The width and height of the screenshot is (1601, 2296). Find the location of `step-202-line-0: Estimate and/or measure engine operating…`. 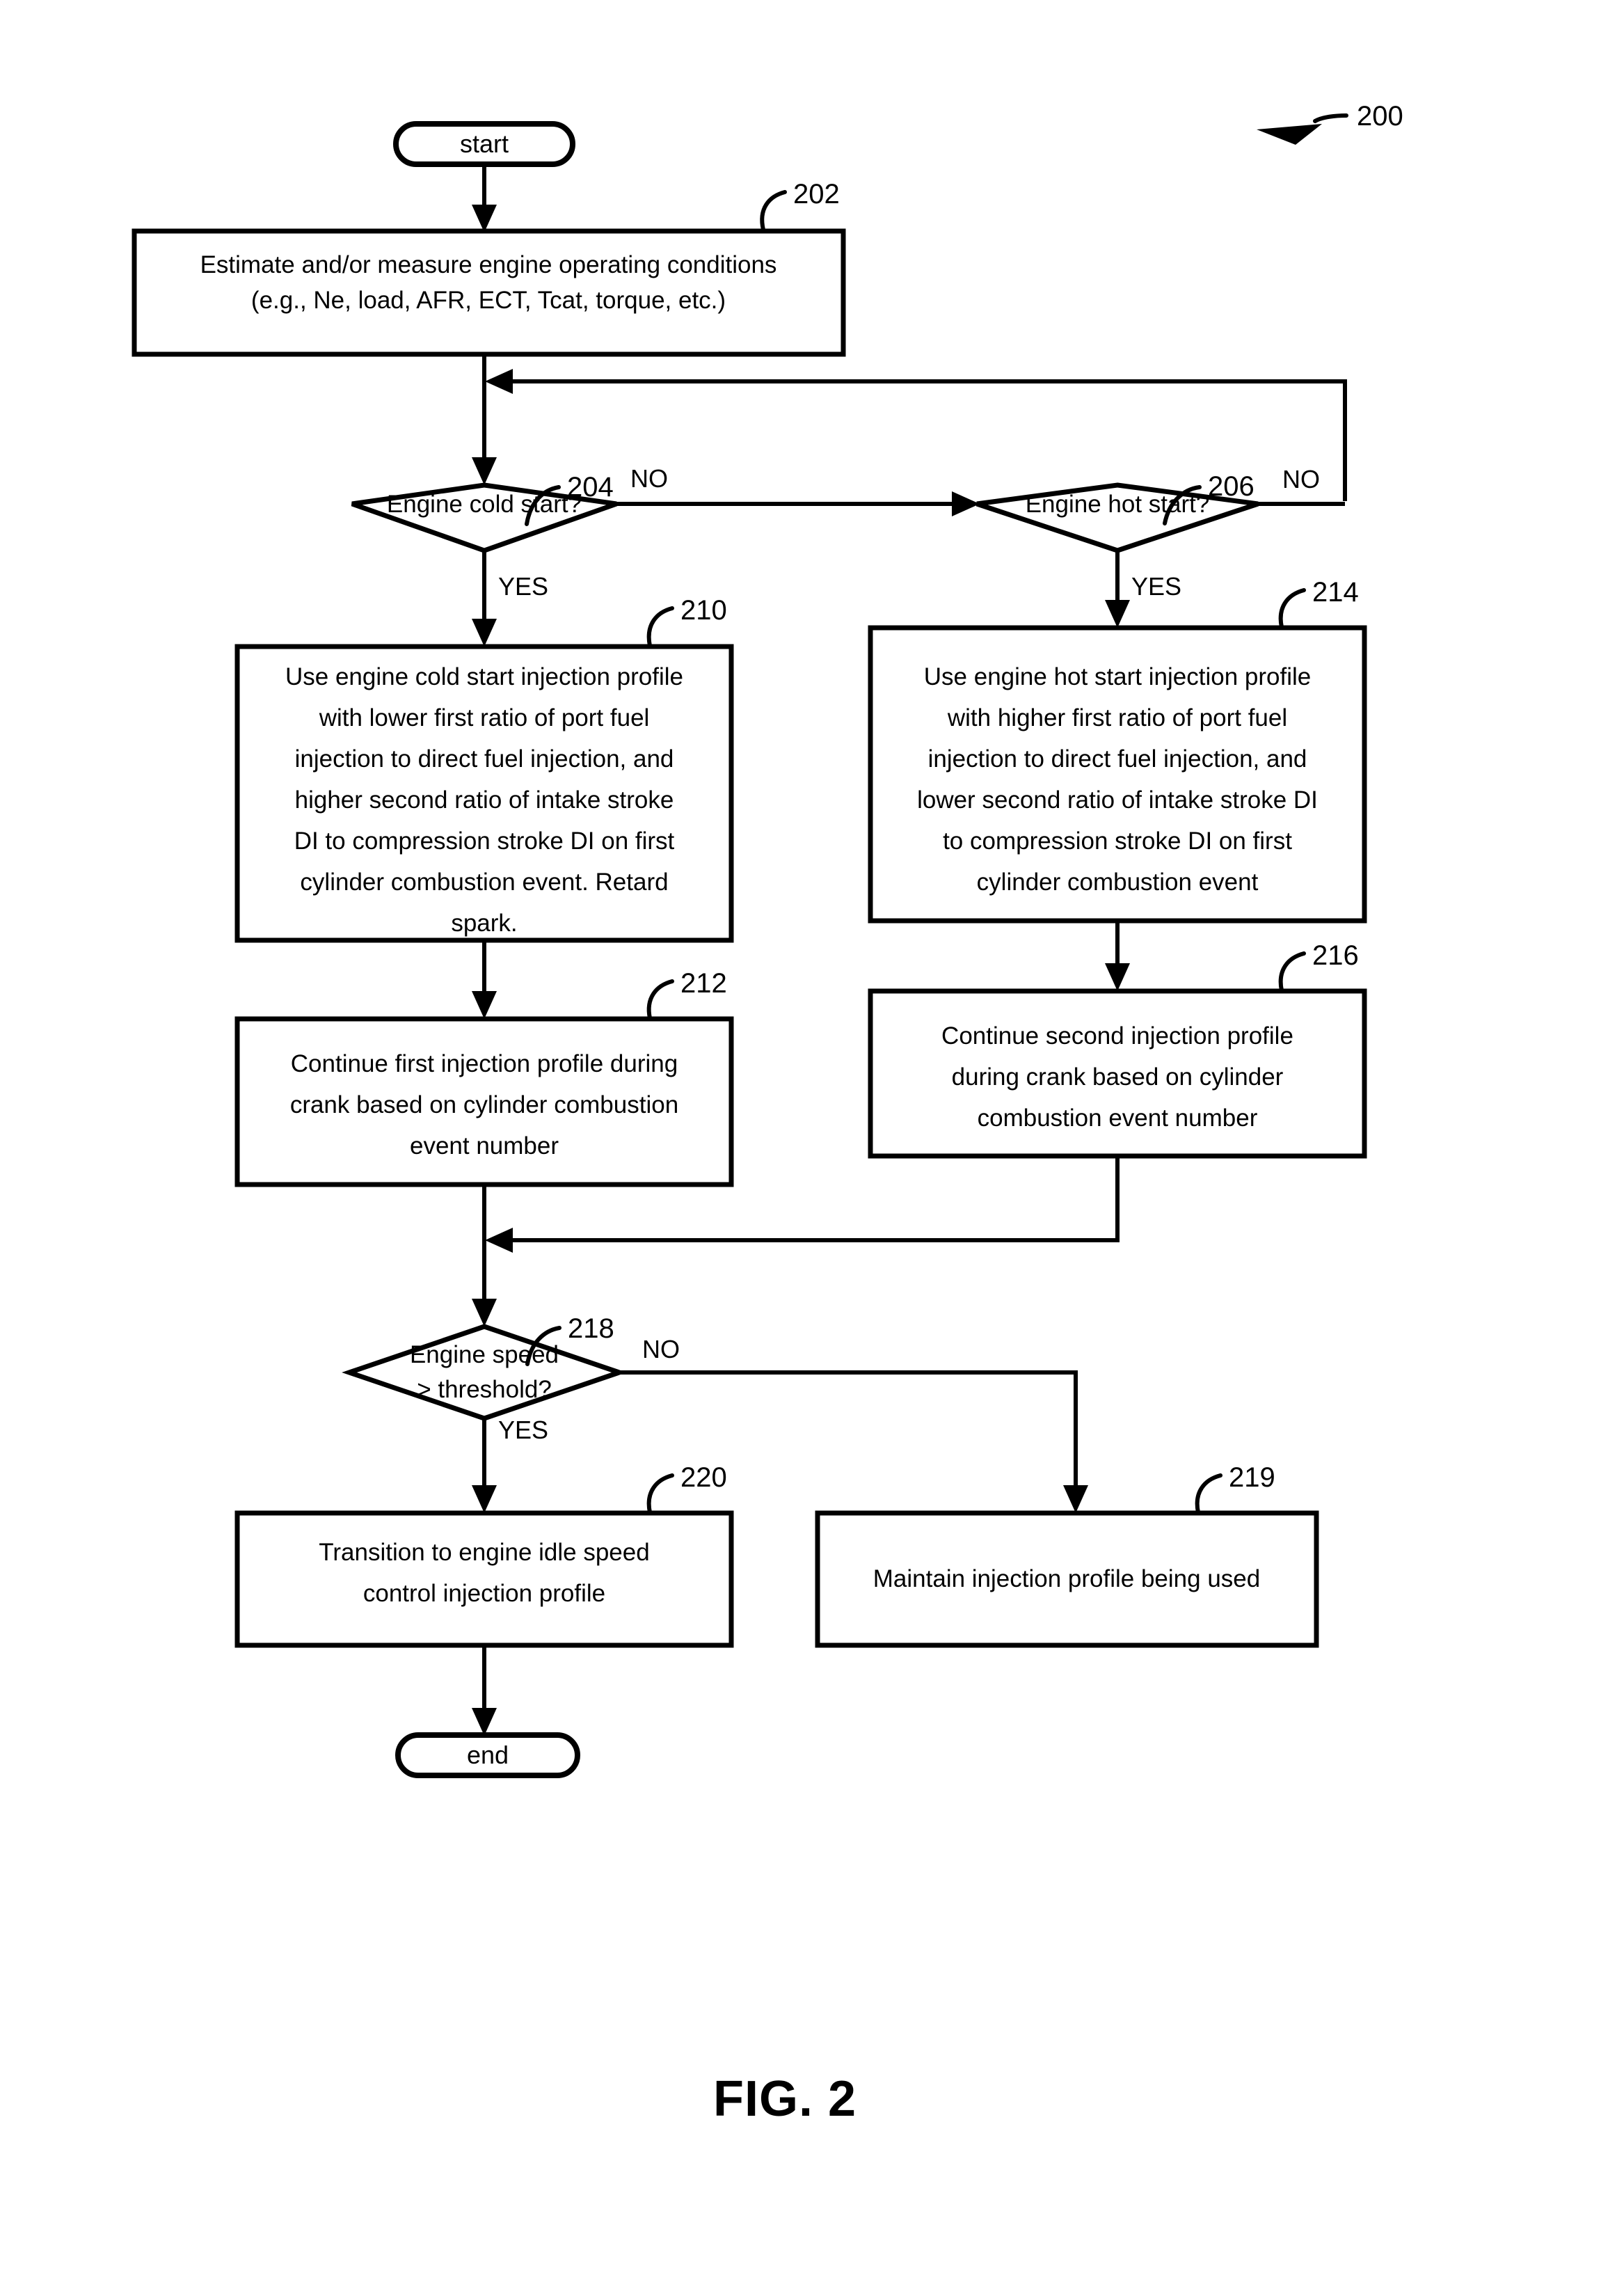

step-202-line-0: Estimate and/or measure engine operating… is located at coordinates (488, 264).